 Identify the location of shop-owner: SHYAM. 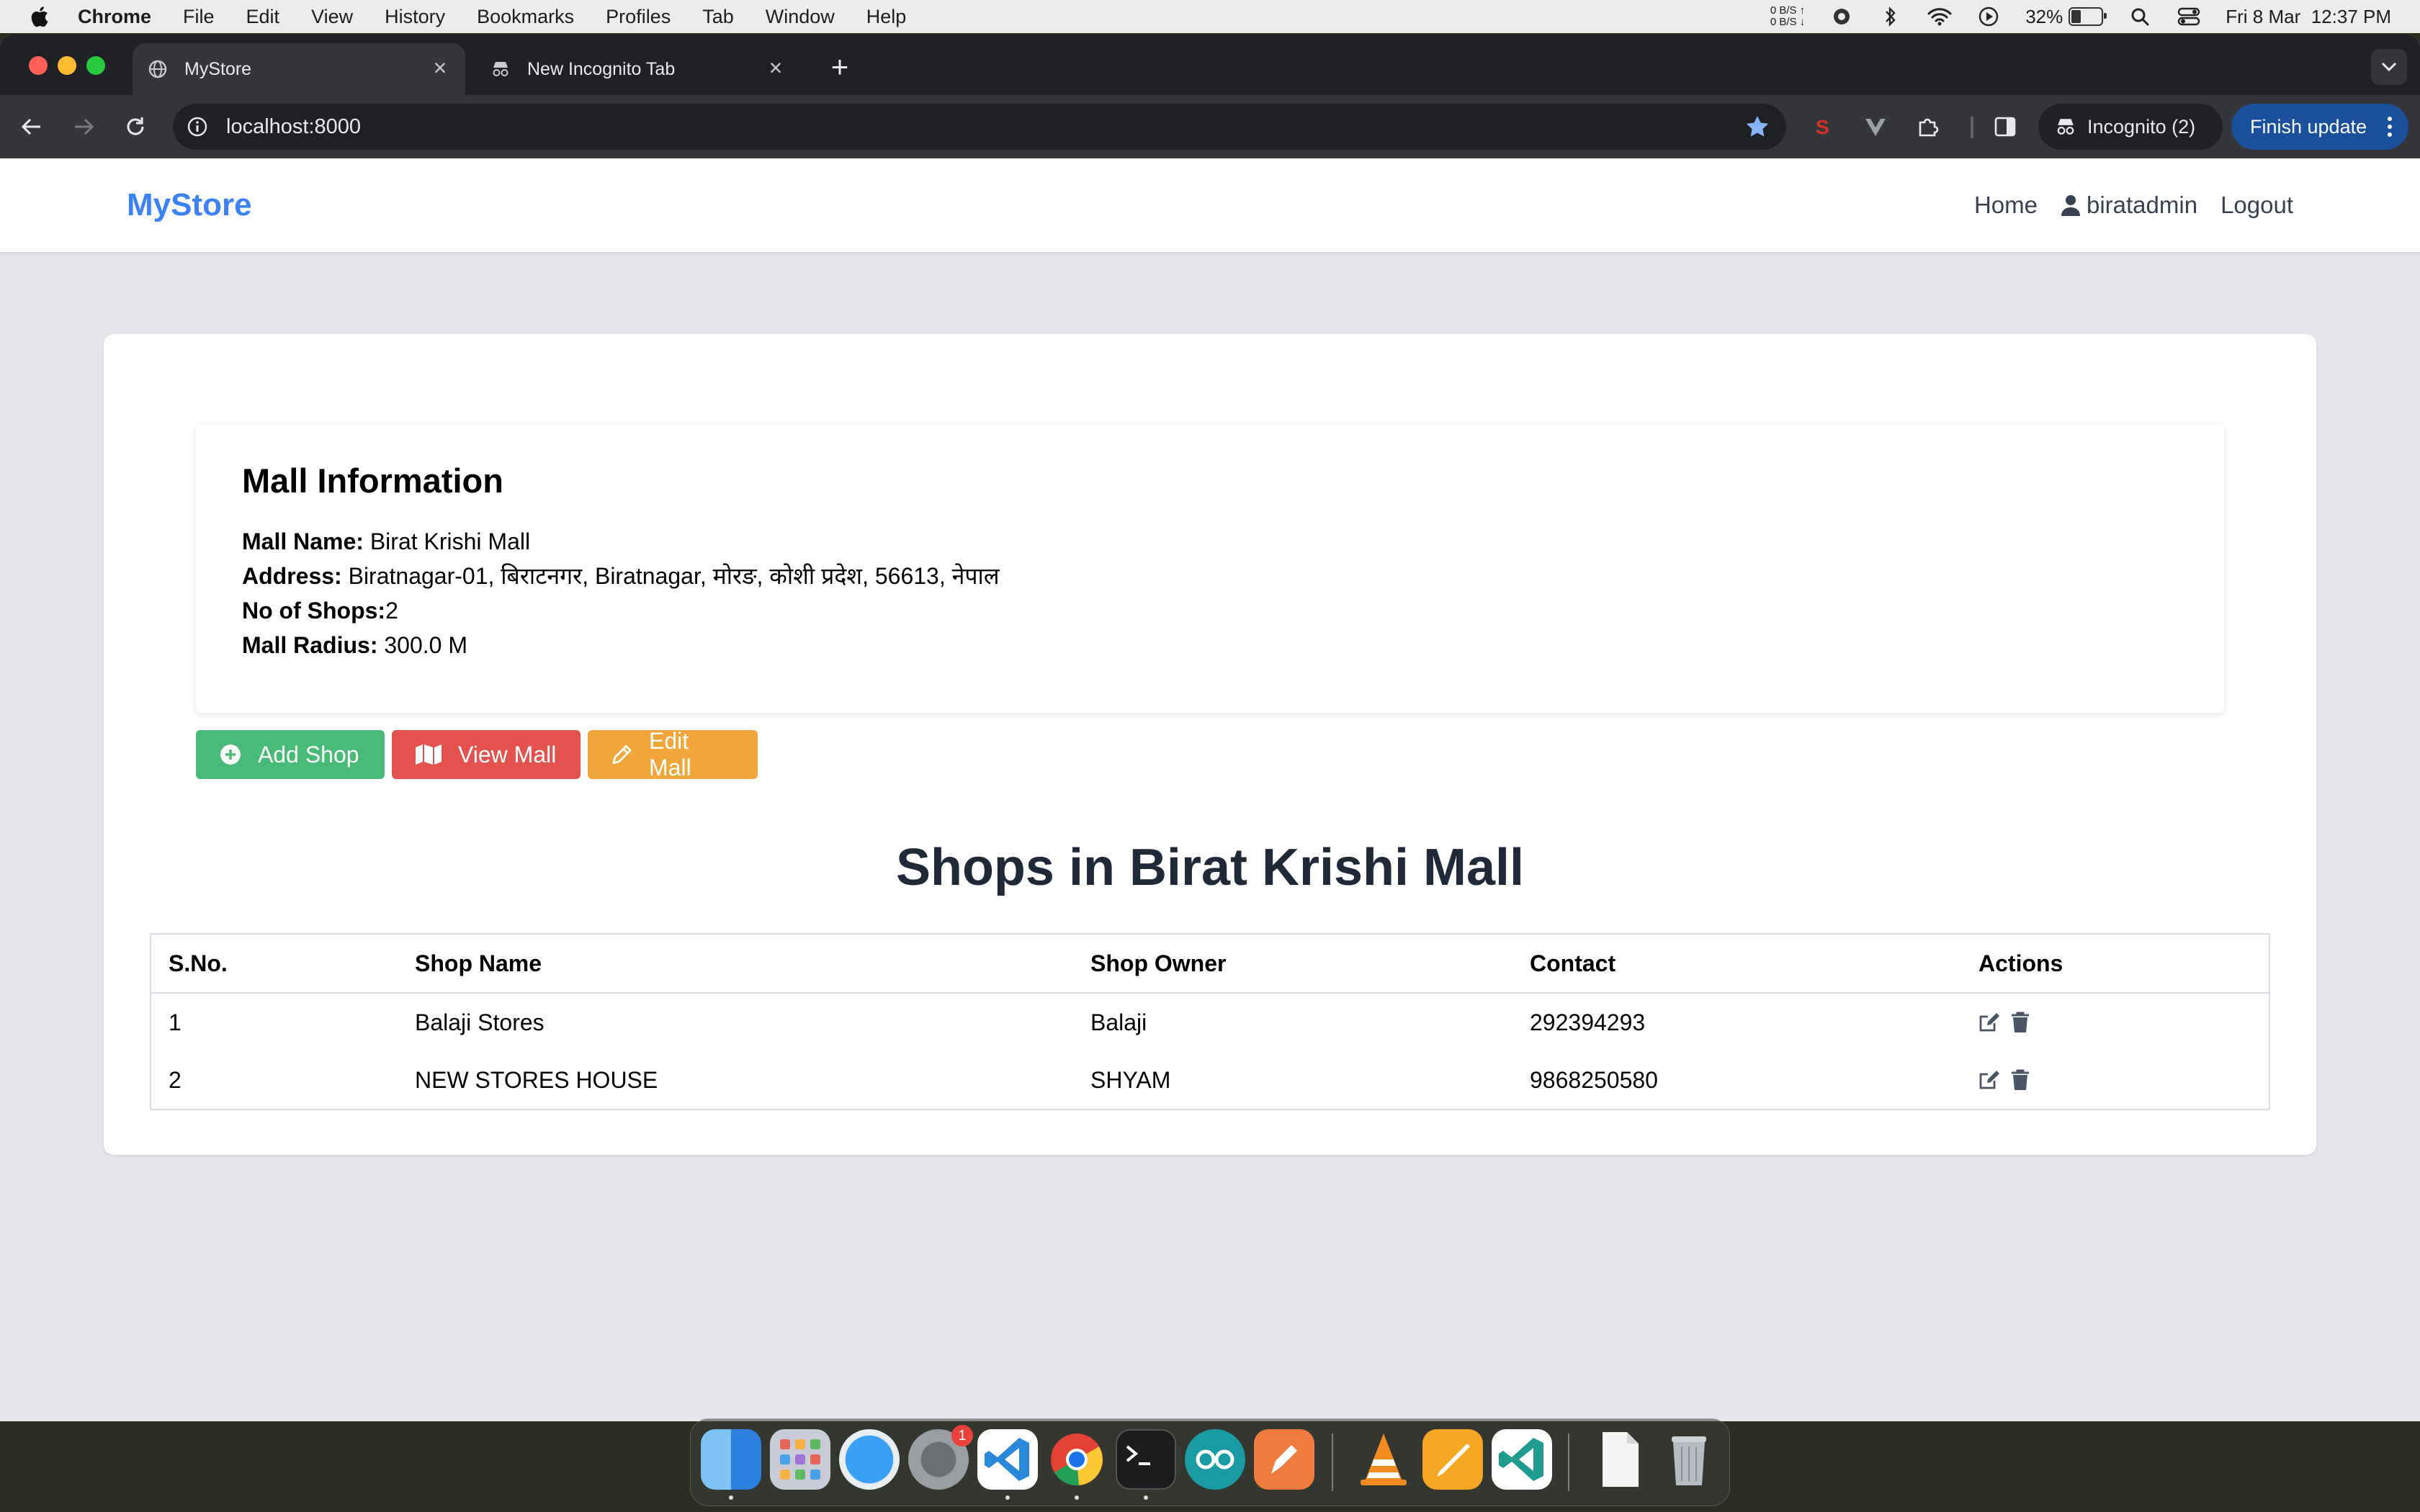
(1130, 1079).